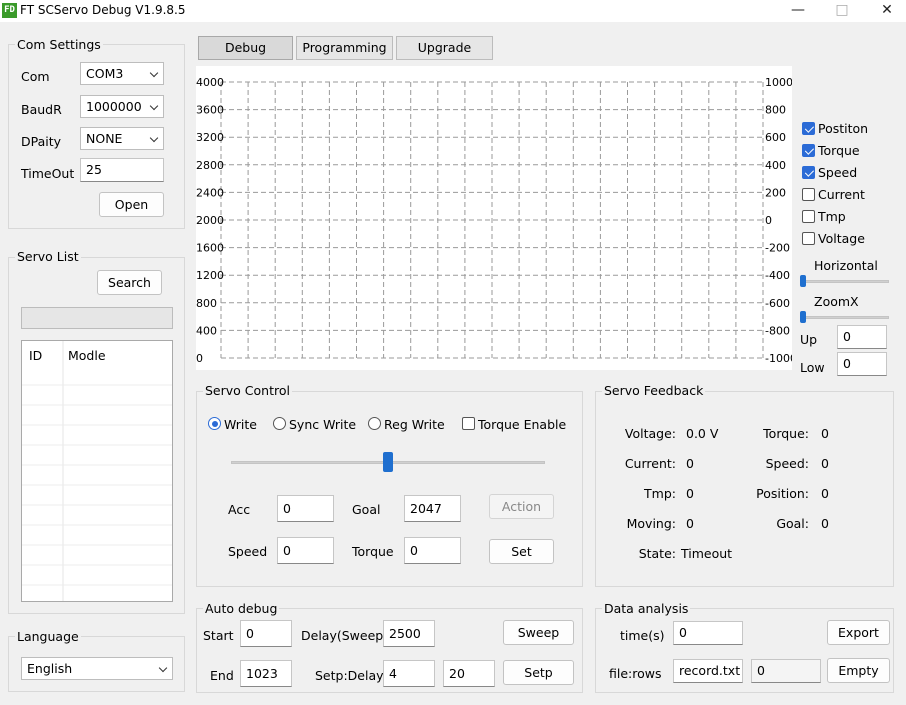 Image resolution: width=906 pixels, height=705 pixels. What do you see at coordinates (808, 216) in the screenshot?
I see `series-checkbox-tmp` at bounding box center [808, 216].